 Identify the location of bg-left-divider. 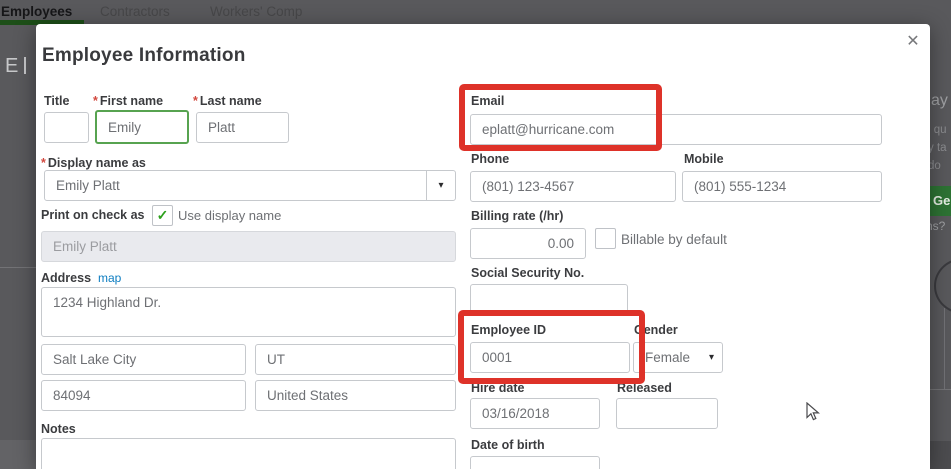
(18, 267).